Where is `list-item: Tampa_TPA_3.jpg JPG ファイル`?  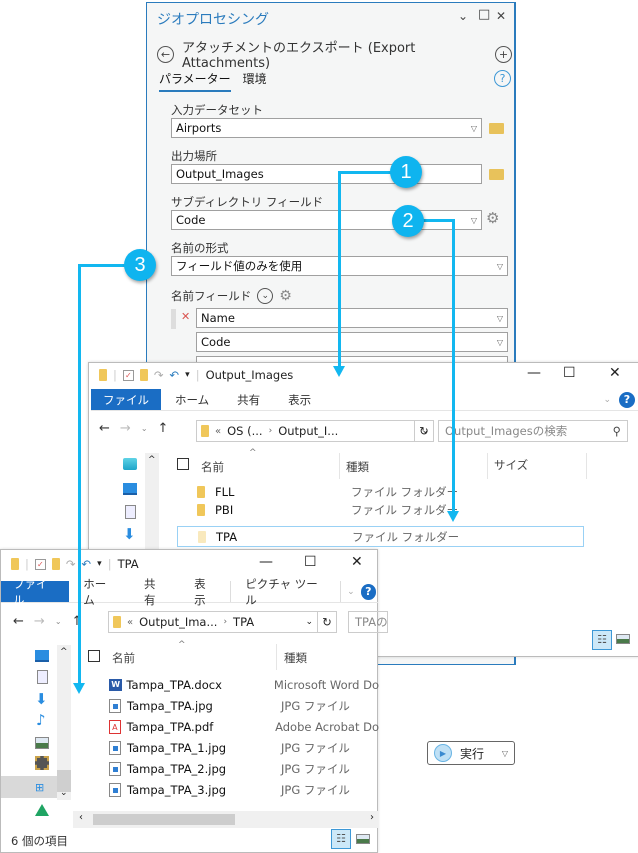 list-item: Tampa_TPA_3.jpg JPG ファイル is located at coordinates (244, 789).